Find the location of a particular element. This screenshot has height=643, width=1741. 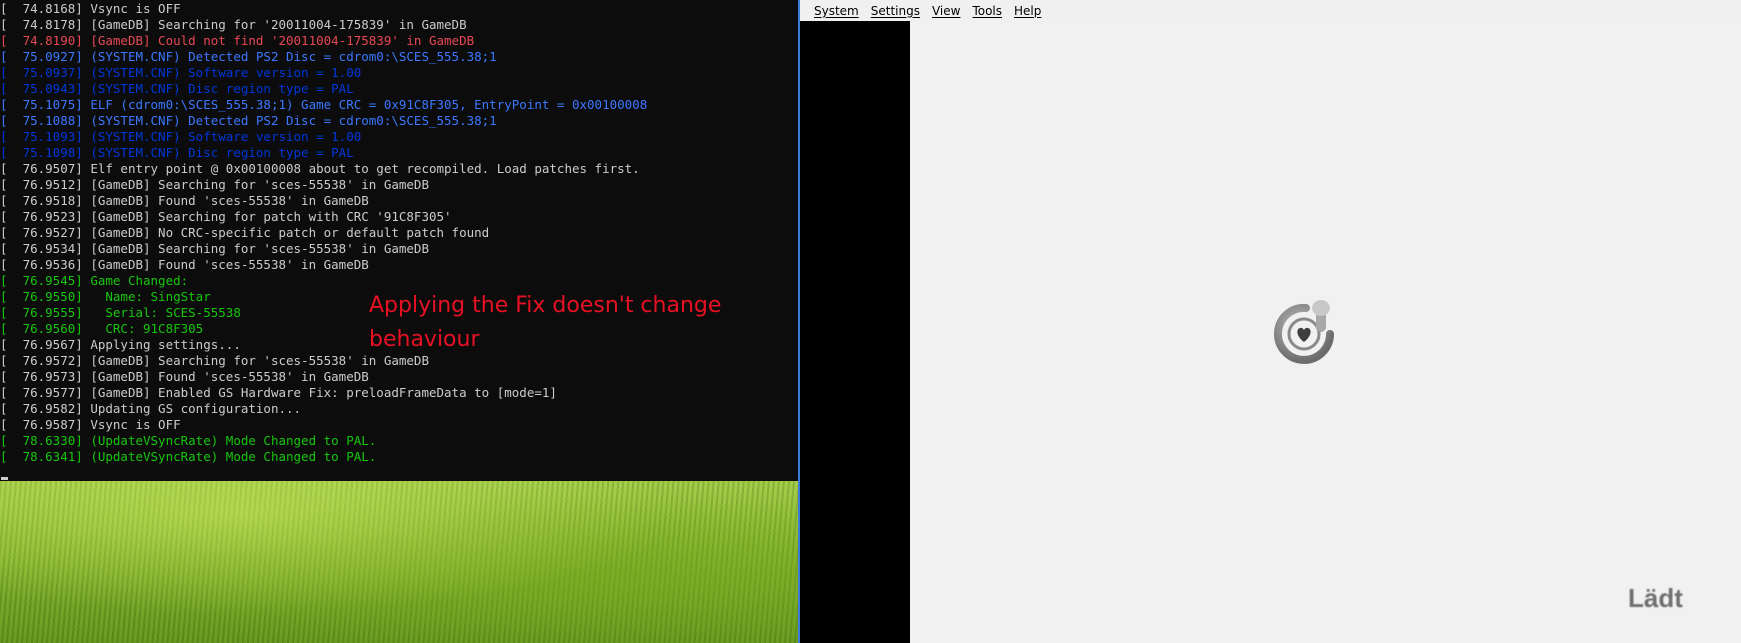

render-border is located at coordinates (855, 332).